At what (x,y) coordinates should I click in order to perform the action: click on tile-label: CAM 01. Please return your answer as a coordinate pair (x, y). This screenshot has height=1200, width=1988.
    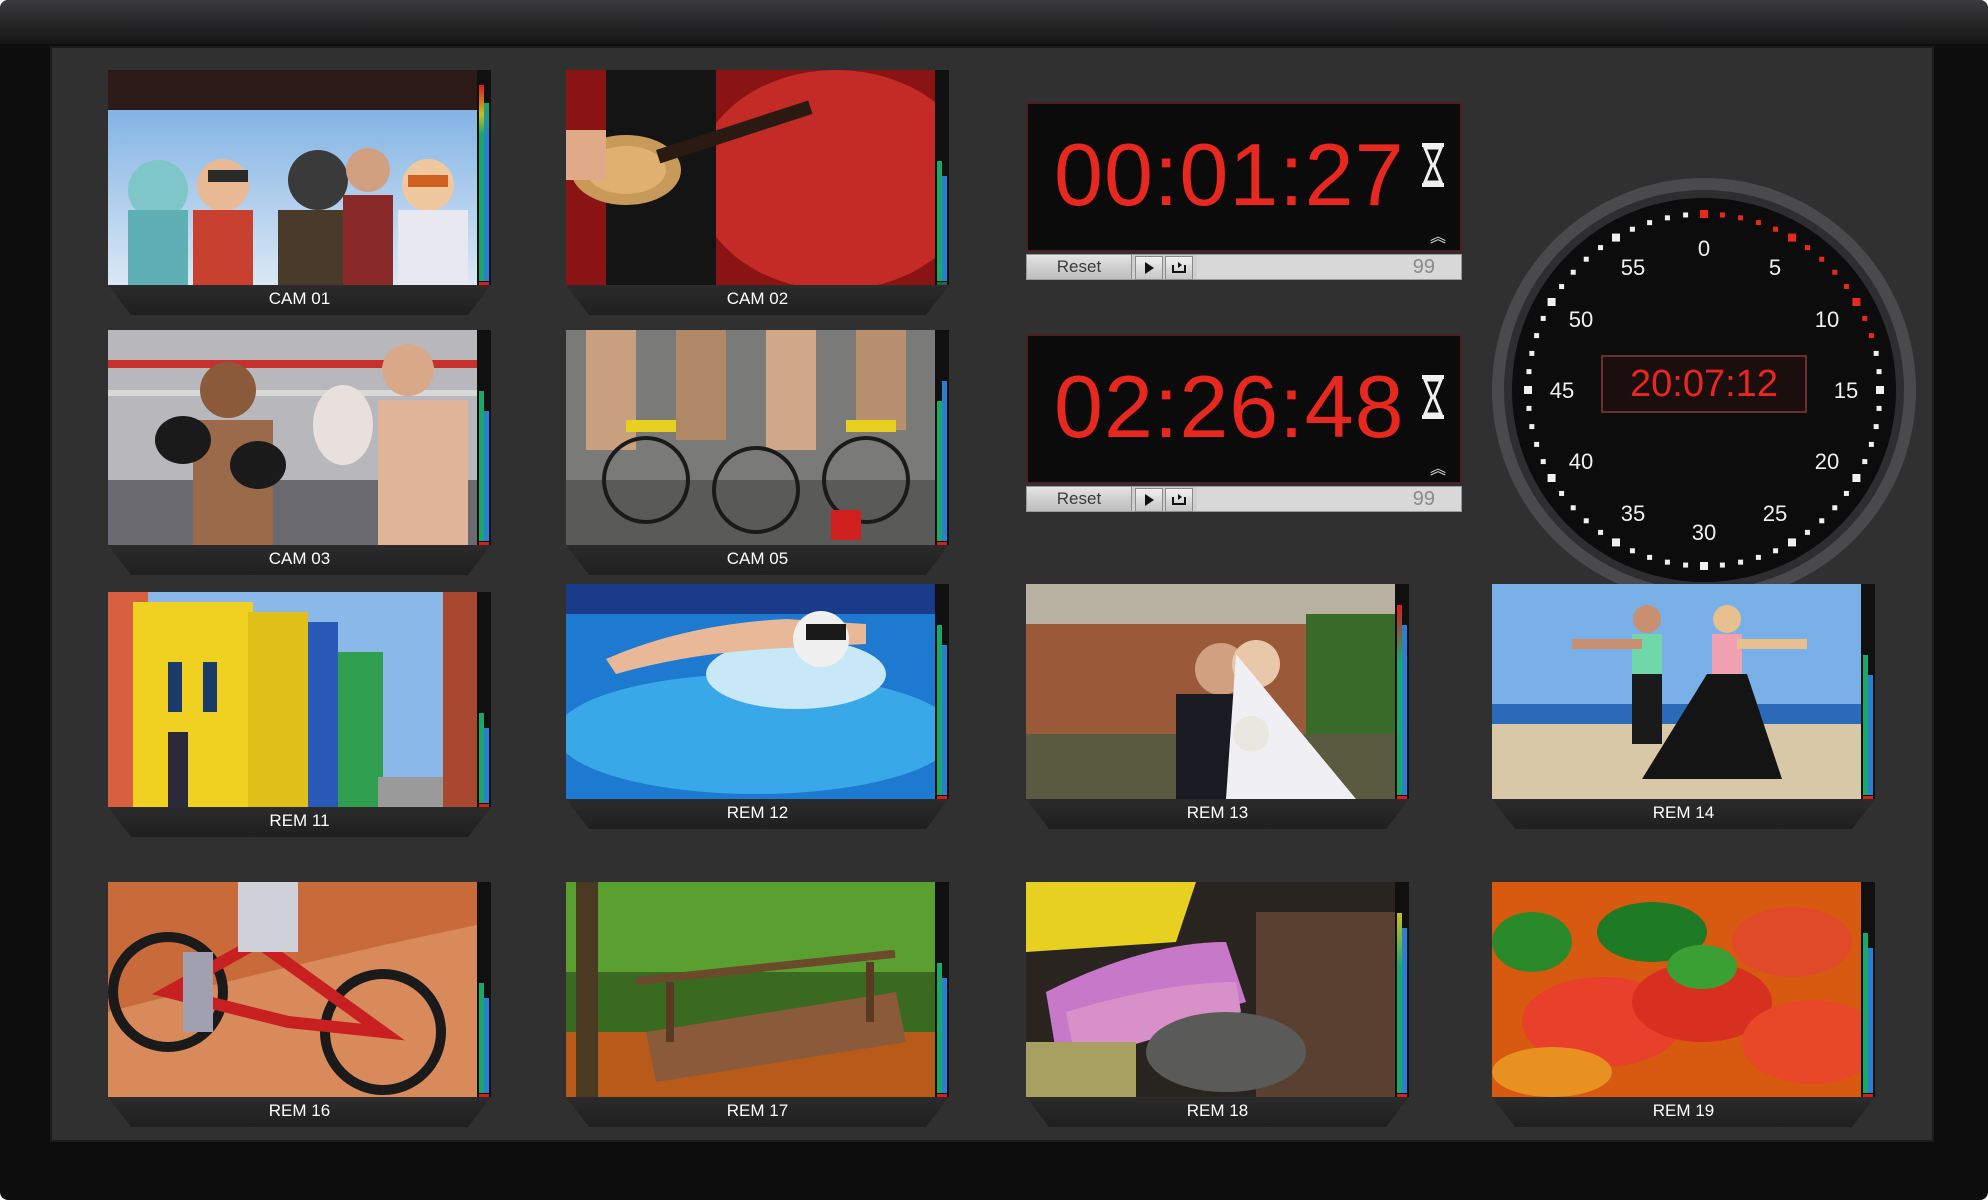
    Looking at the image, I should click on (299, 298).